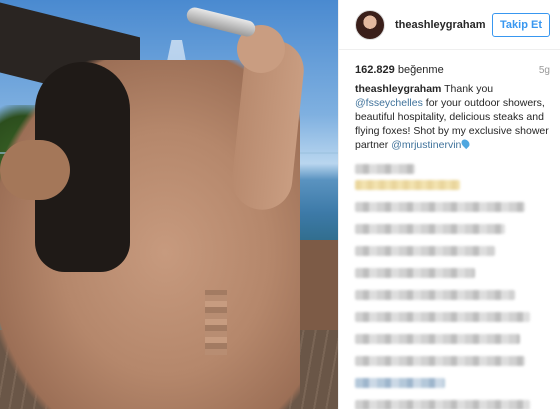 The image size is (560, 409). Describe the element at coordinates (35, 170) in the screenshot. I see `side-arm` at that location.